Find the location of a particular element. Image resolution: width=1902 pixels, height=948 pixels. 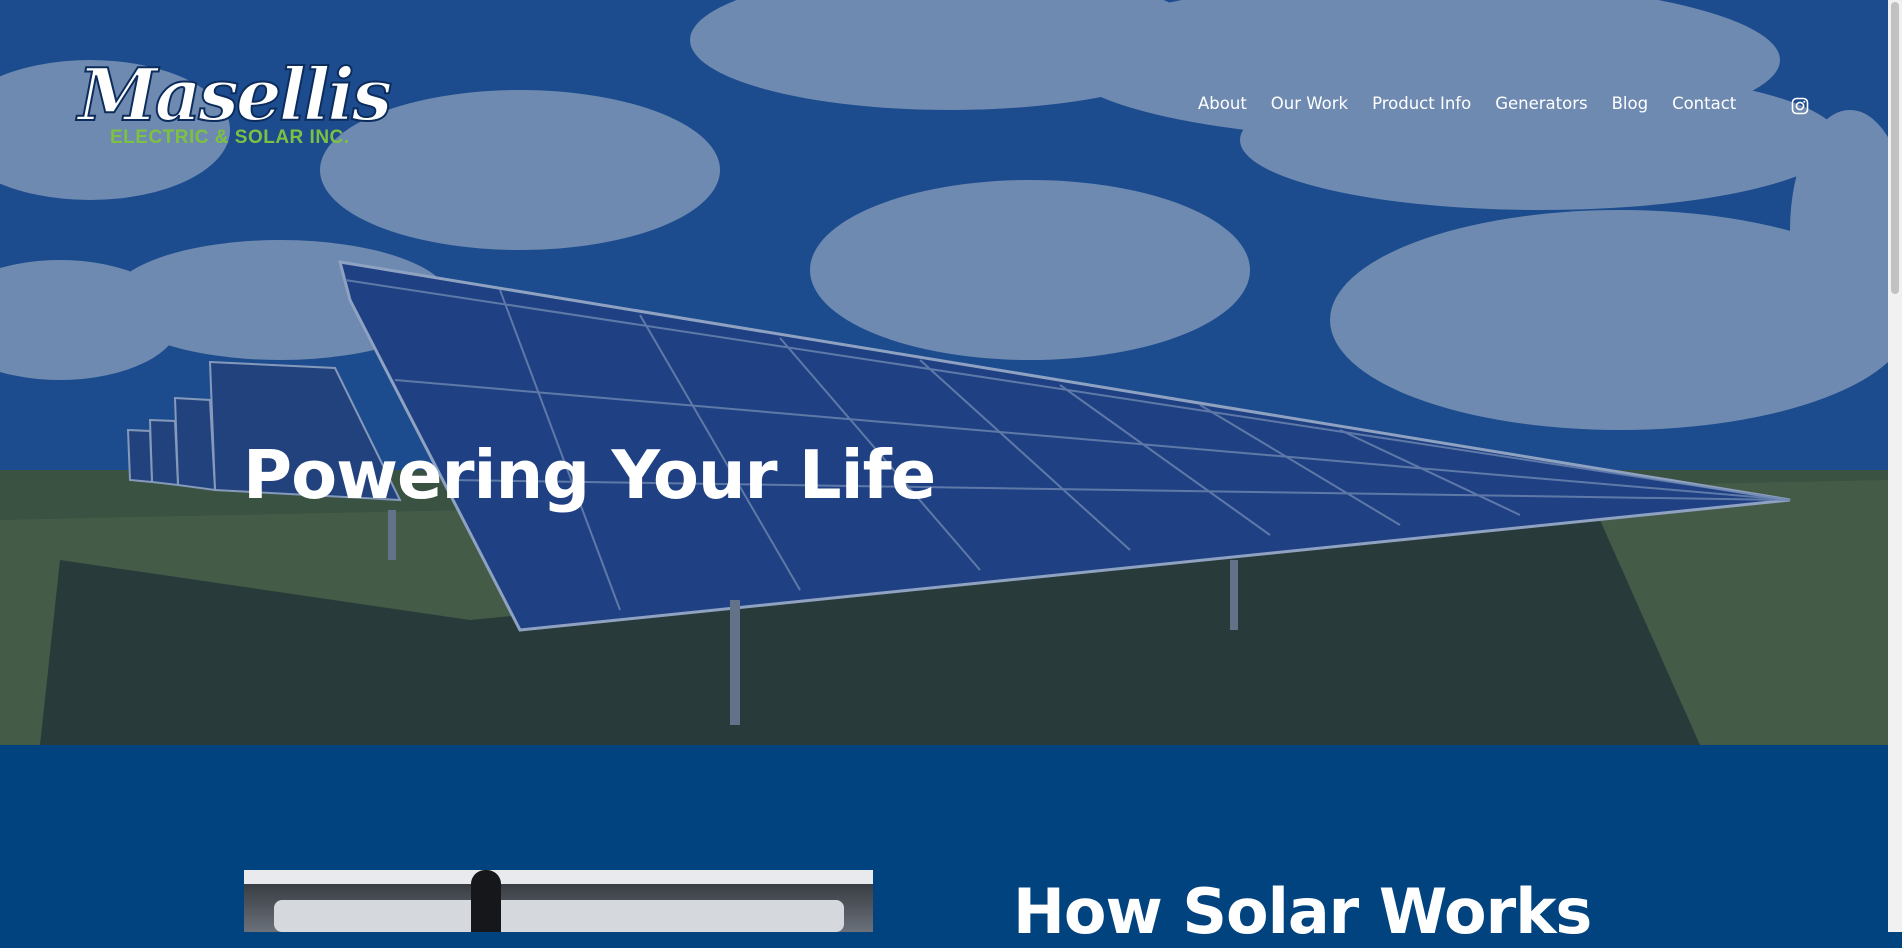

nav-item-about: About is located at coordinates (1222, 103).